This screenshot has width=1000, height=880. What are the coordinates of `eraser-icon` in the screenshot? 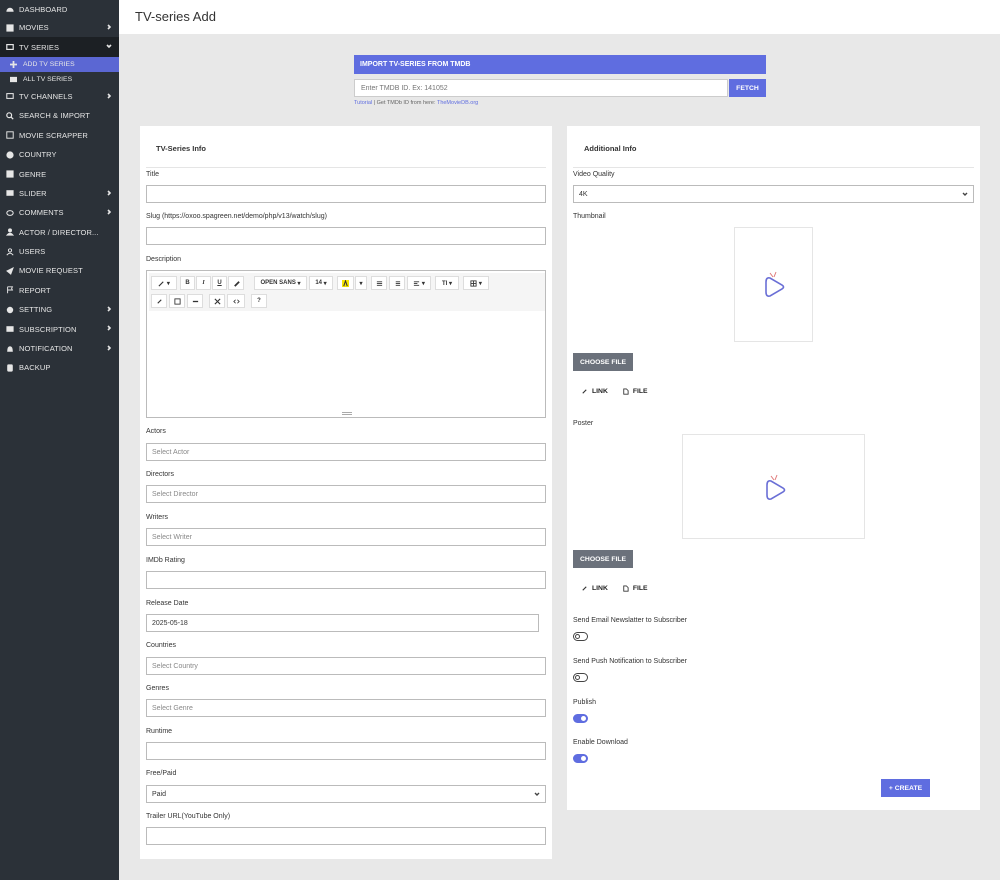 It's located at (236, 283).